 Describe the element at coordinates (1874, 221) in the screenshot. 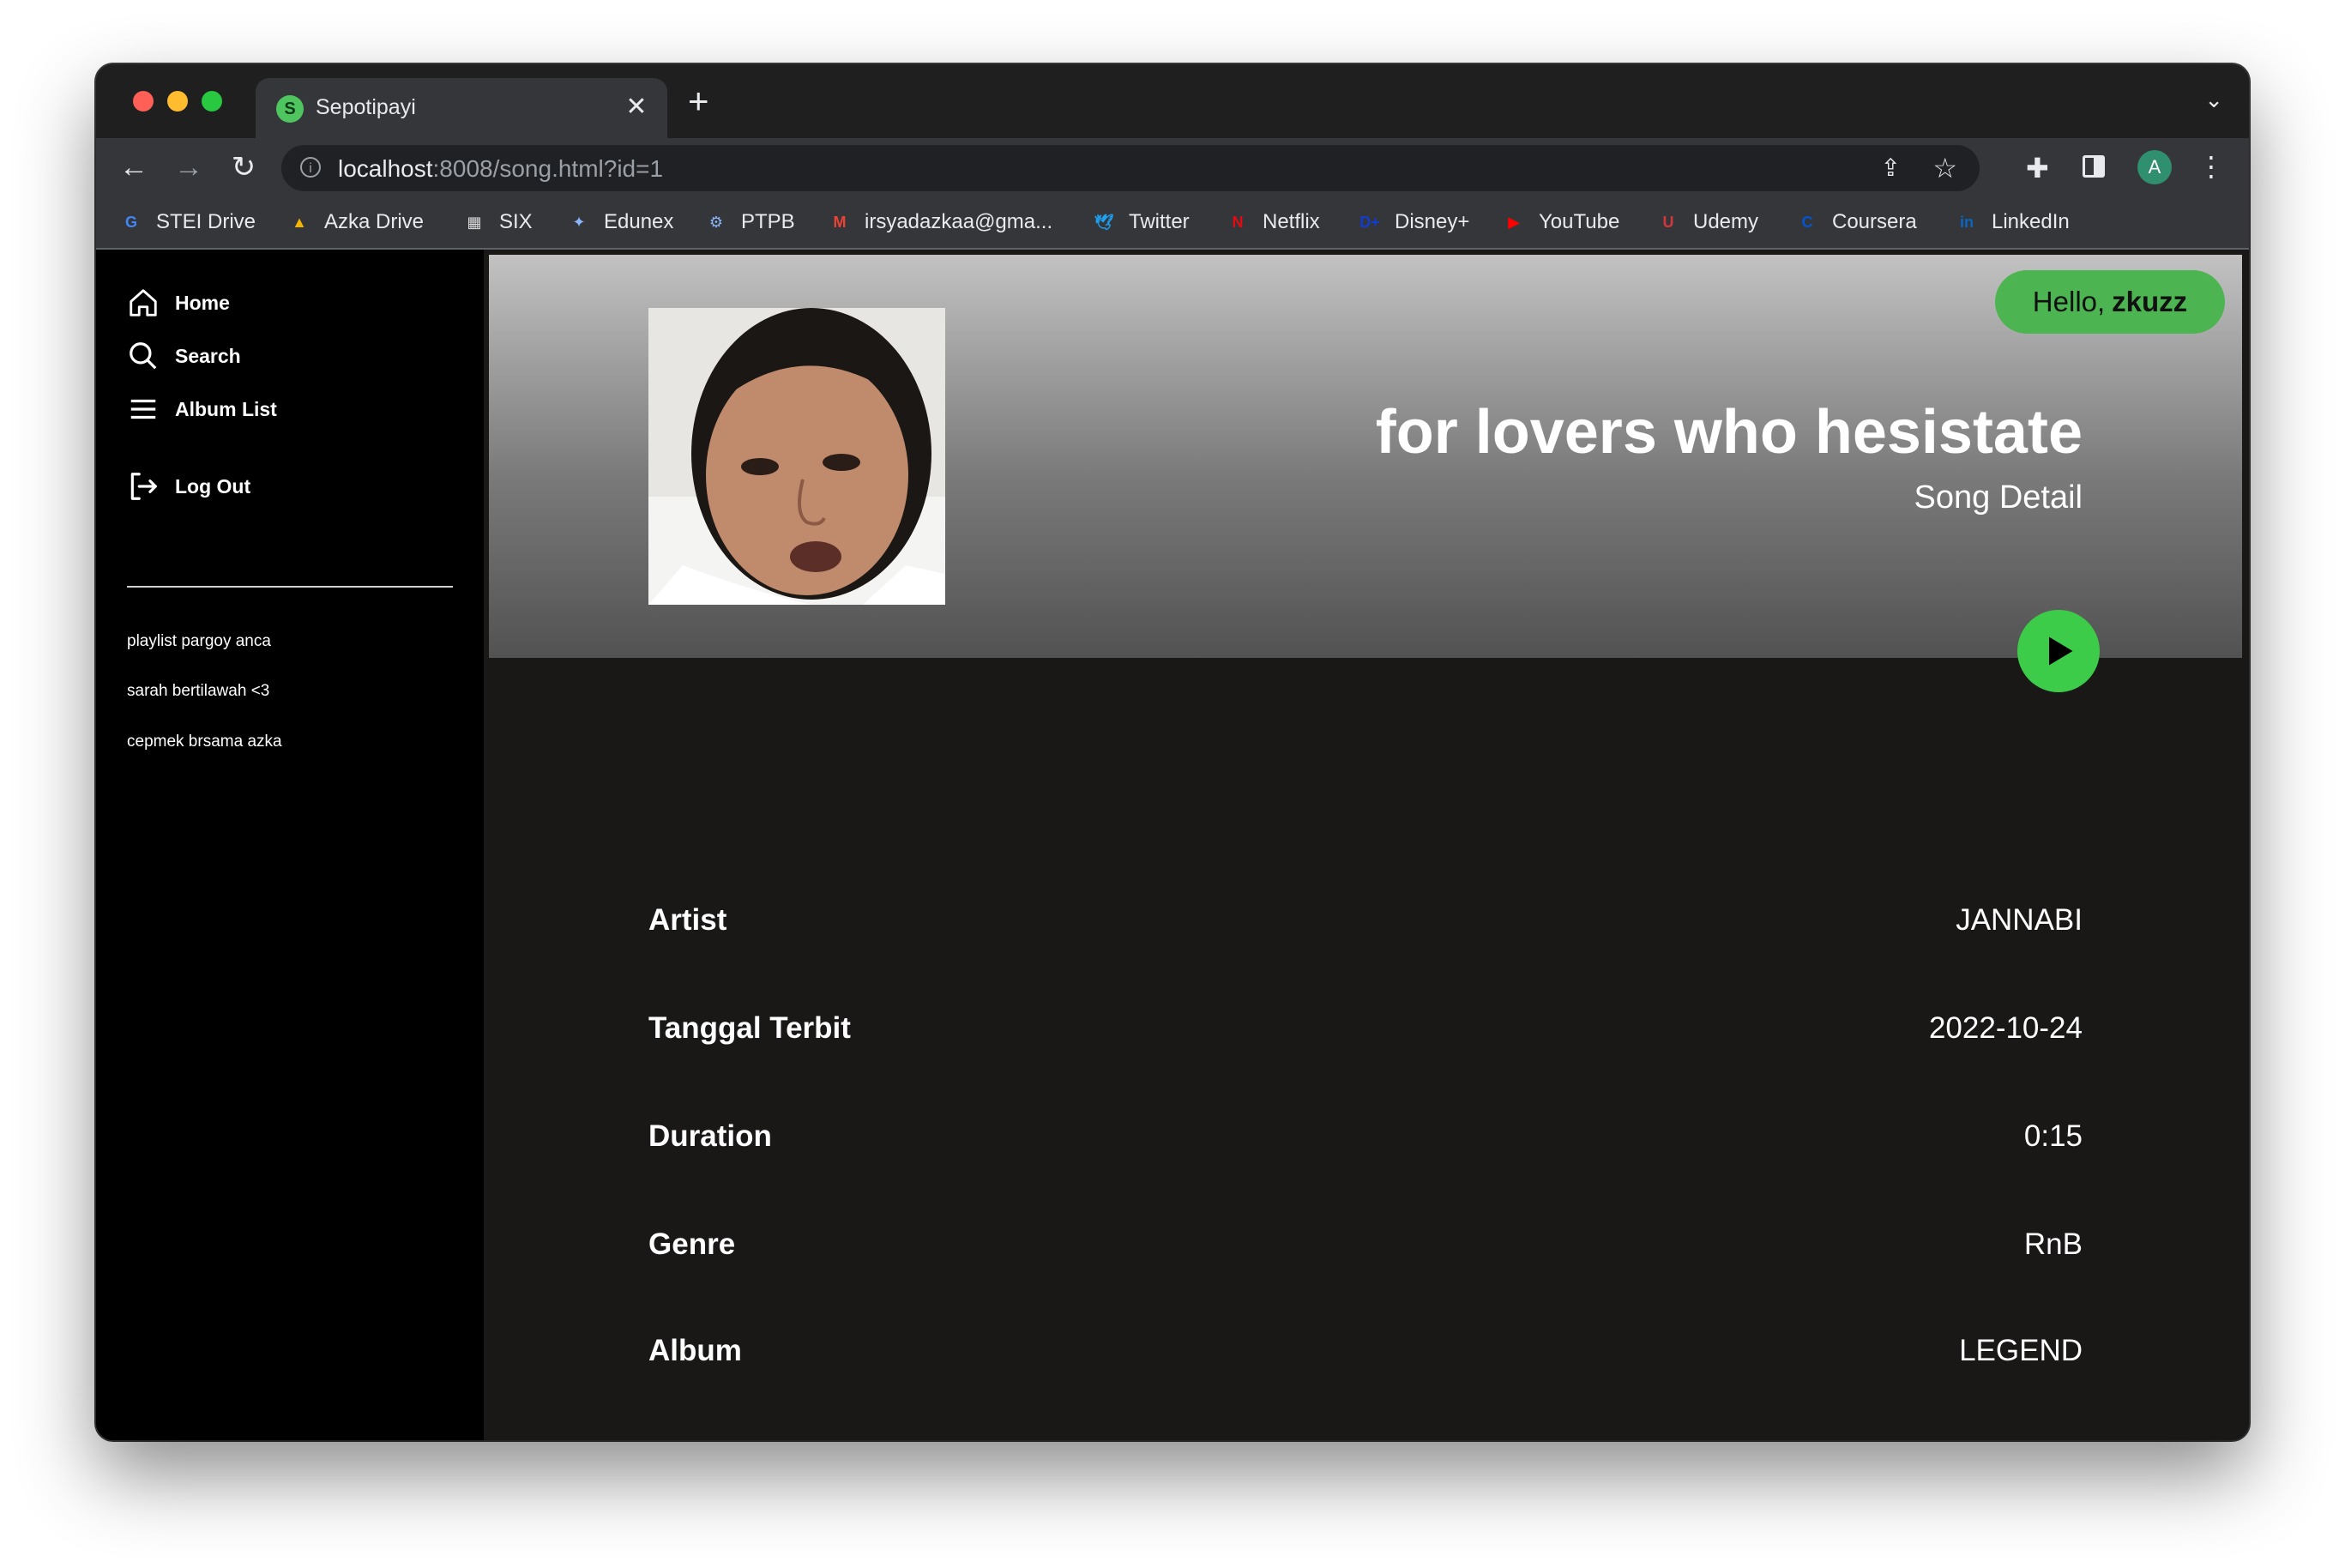

I see `bookmark-label: Coursera` at that location.